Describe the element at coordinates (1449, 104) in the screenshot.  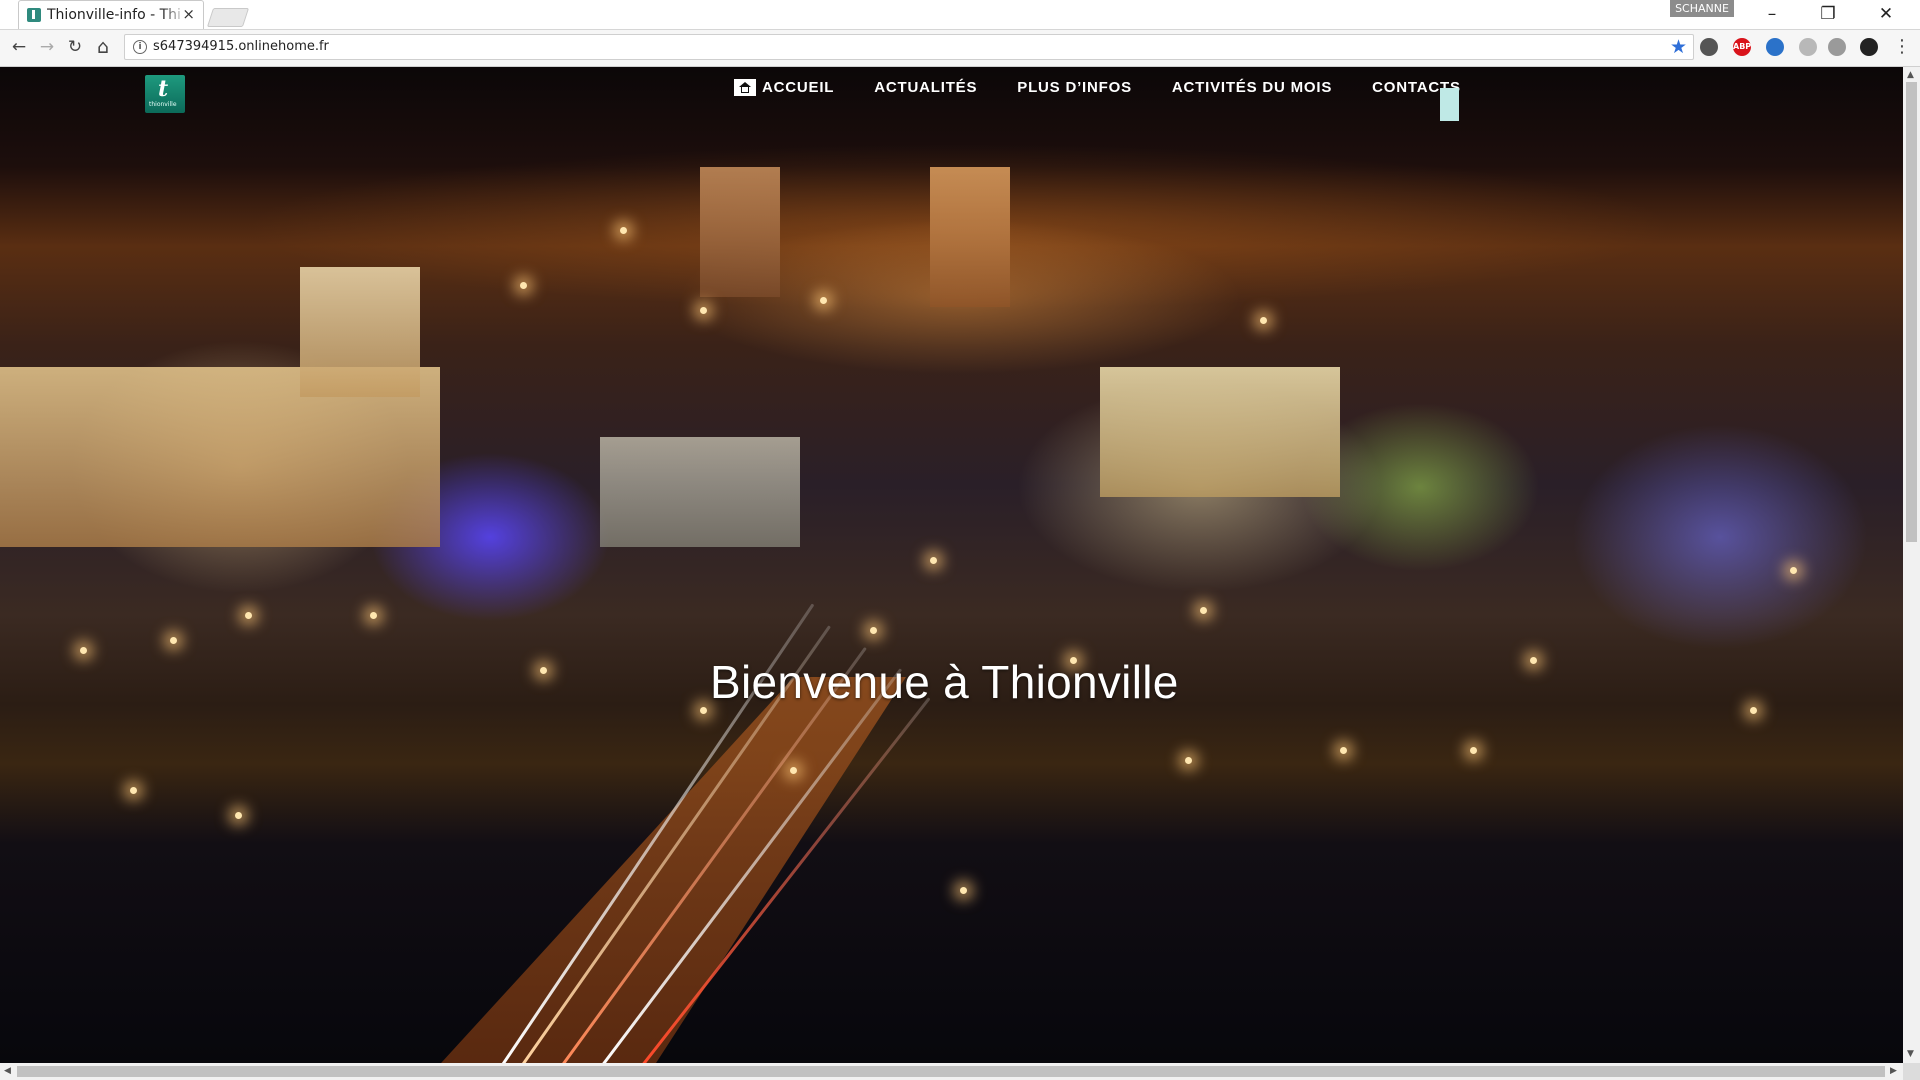
I see `nav-search-toggle` at that location.